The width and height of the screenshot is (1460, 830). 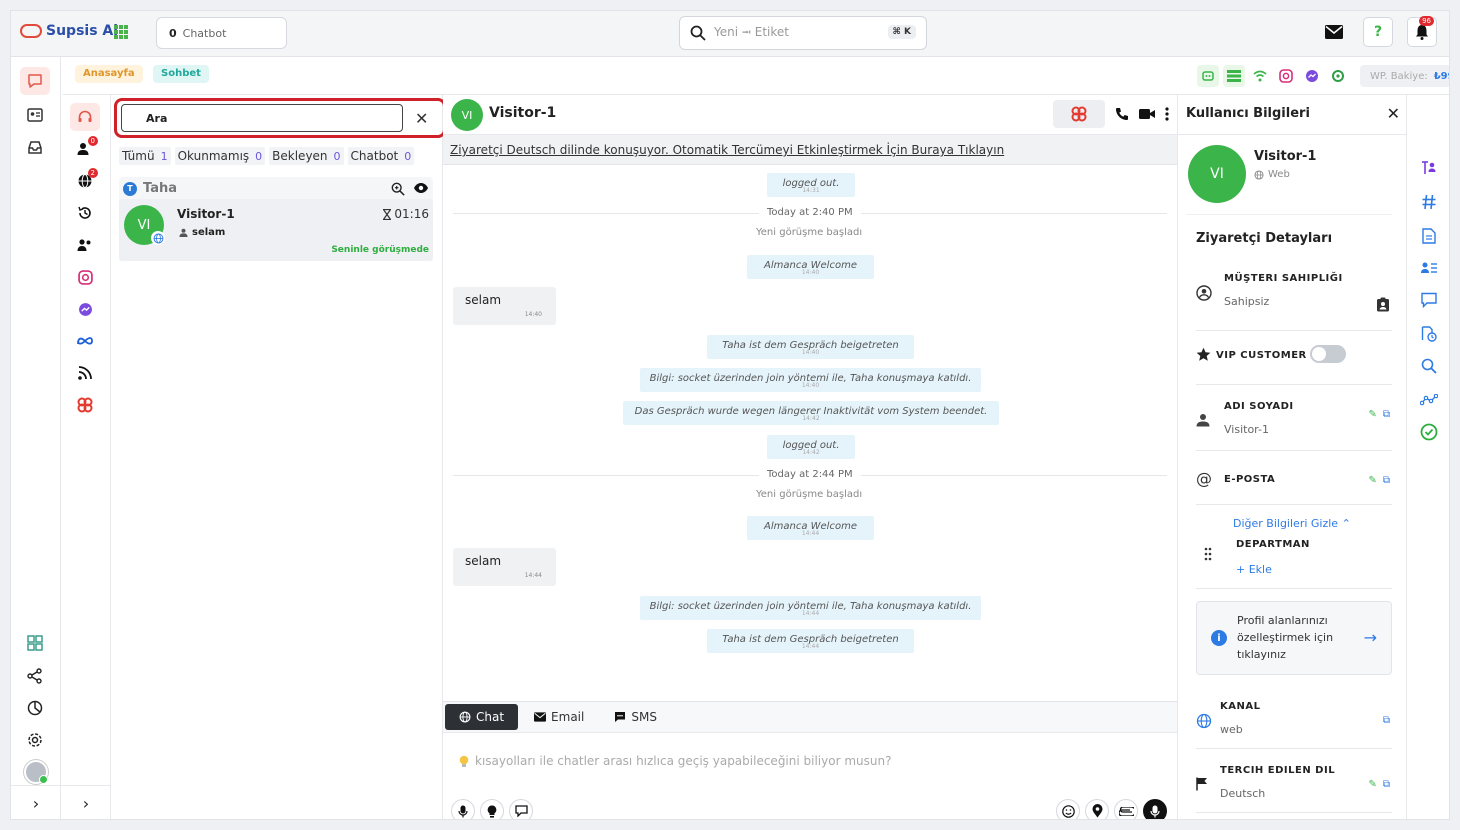 I want to click on field-value: Sahipsiz, so click(x=1247, y=301).